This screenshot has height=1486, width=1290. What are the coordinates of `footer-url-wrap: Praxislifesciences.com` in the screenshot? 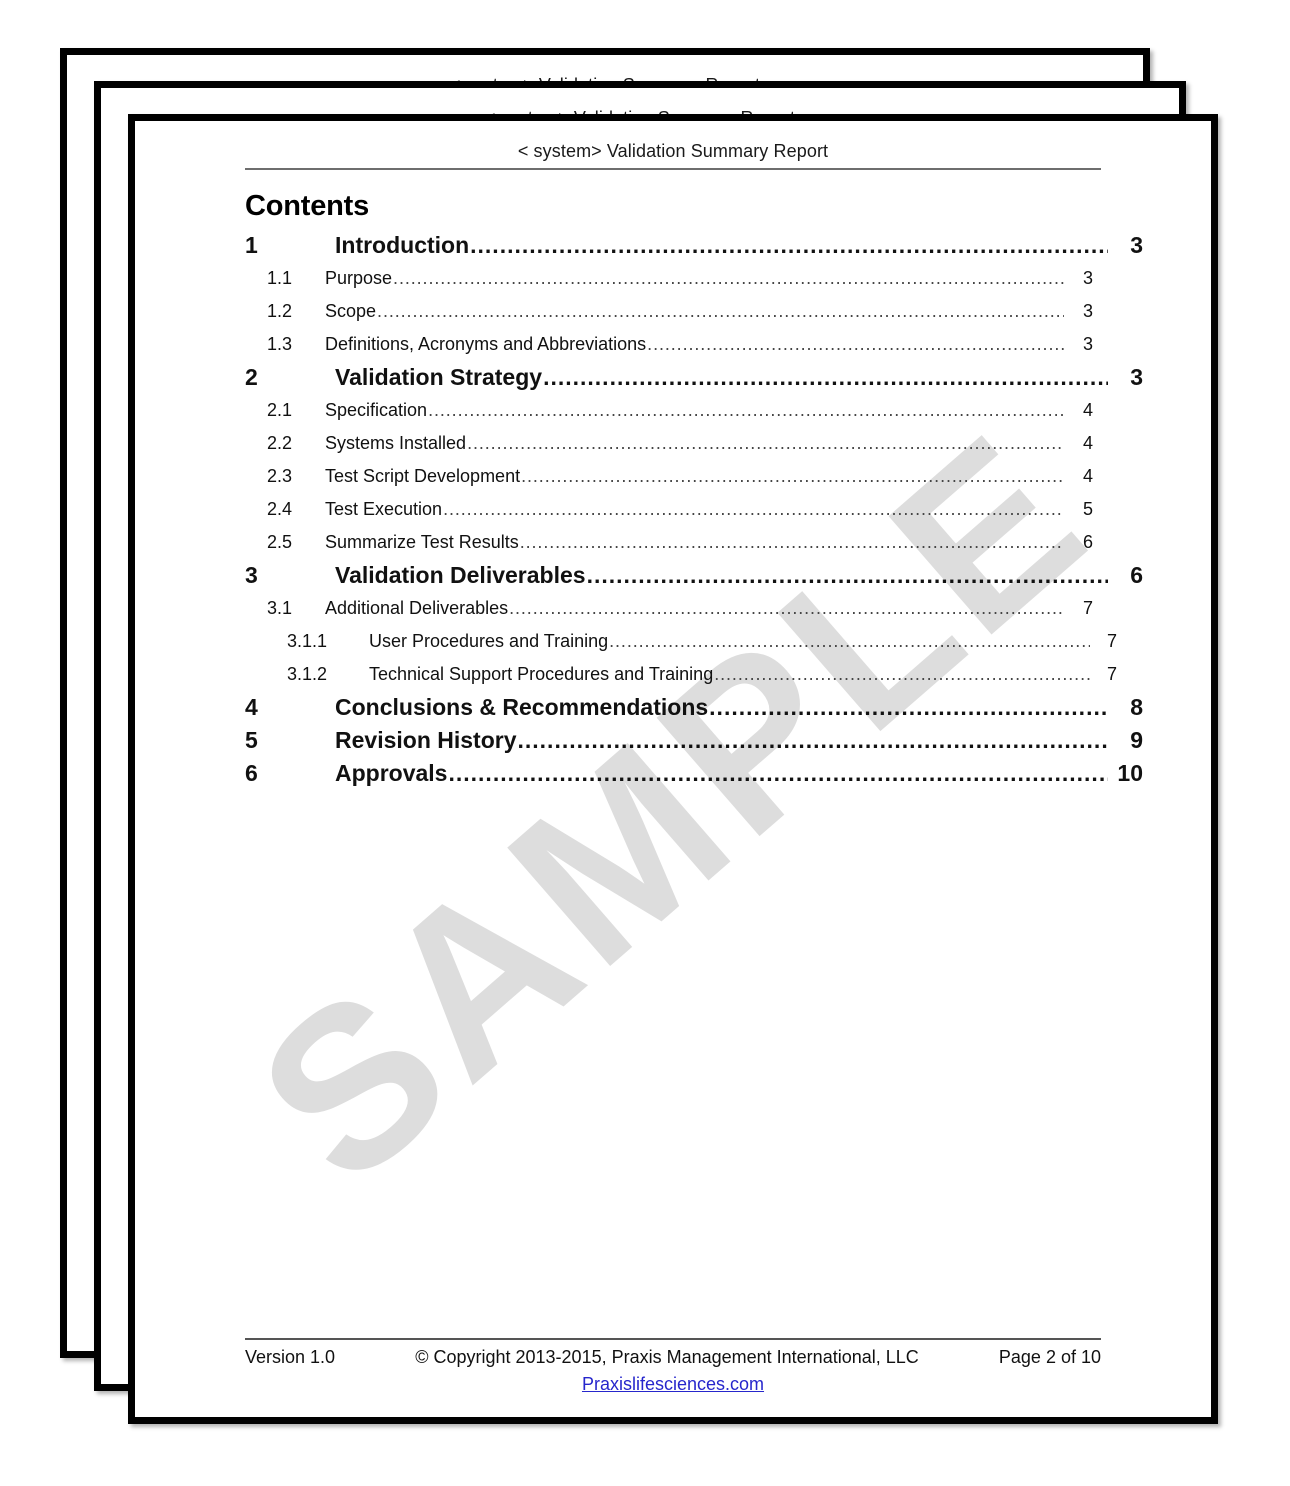 It's located at (673, 1384).